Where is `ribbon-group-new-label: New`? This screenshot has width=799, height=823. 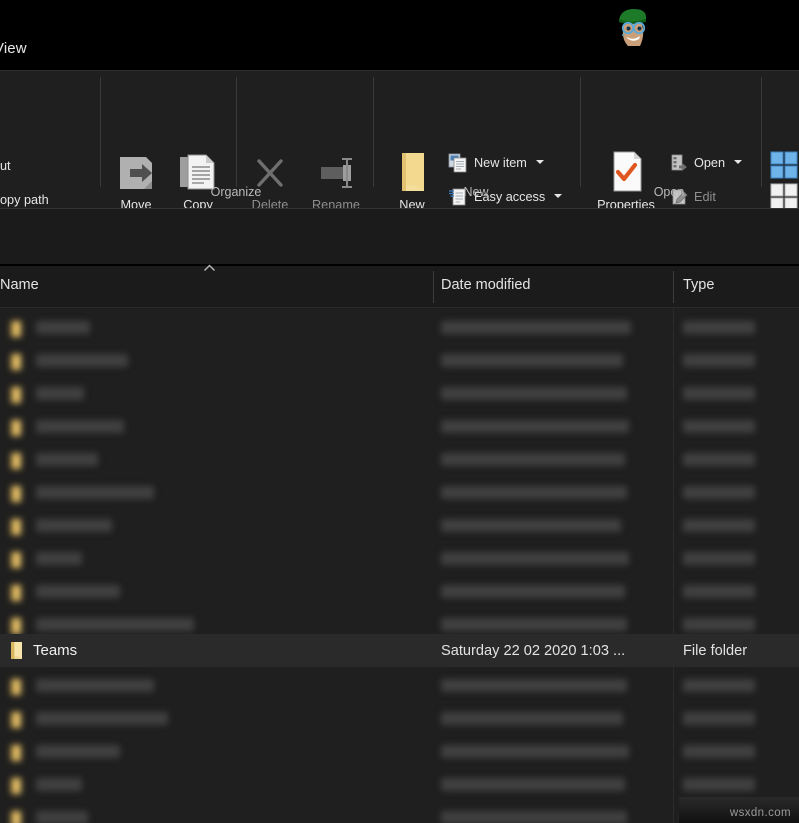
ribbon-group-new-label: New is located at coordinates (476, 192).